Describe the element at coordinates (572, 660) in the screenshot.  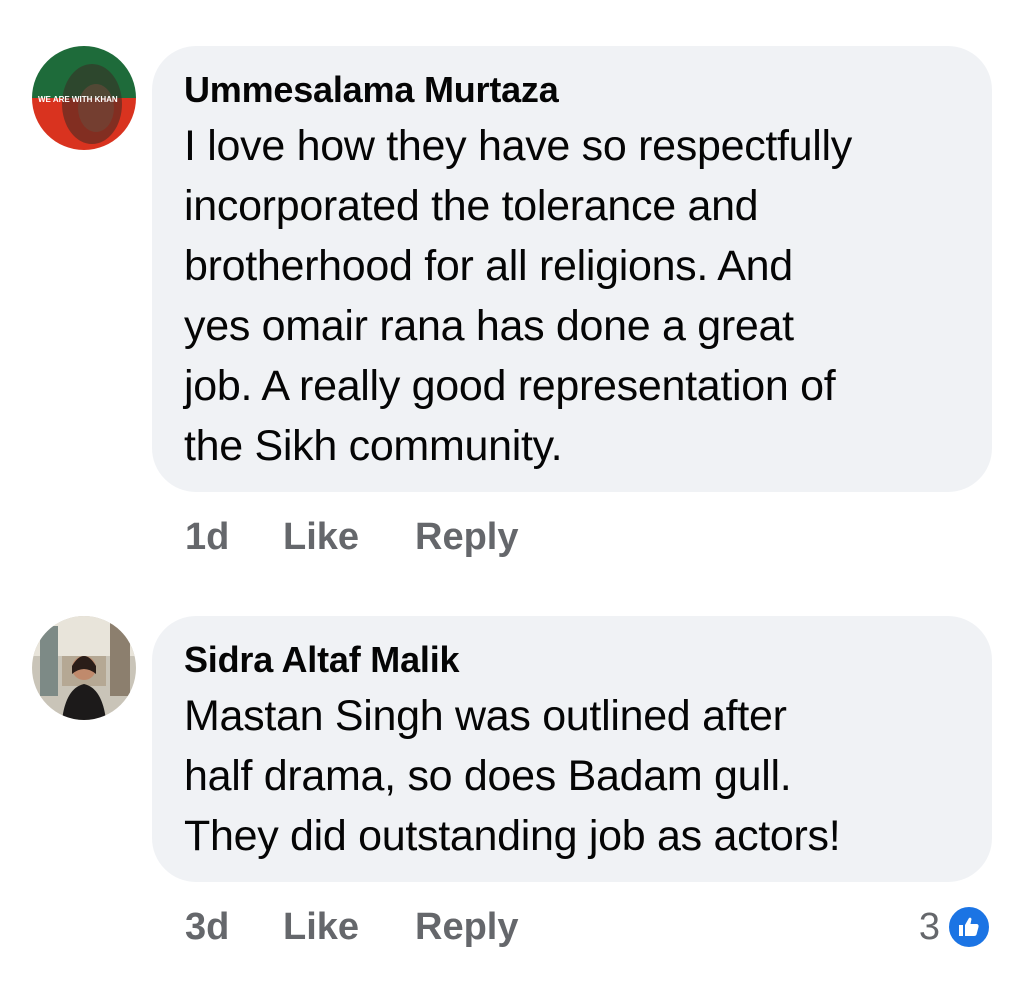
I see `comment-author: Sidra Altaf Malik` at that location.